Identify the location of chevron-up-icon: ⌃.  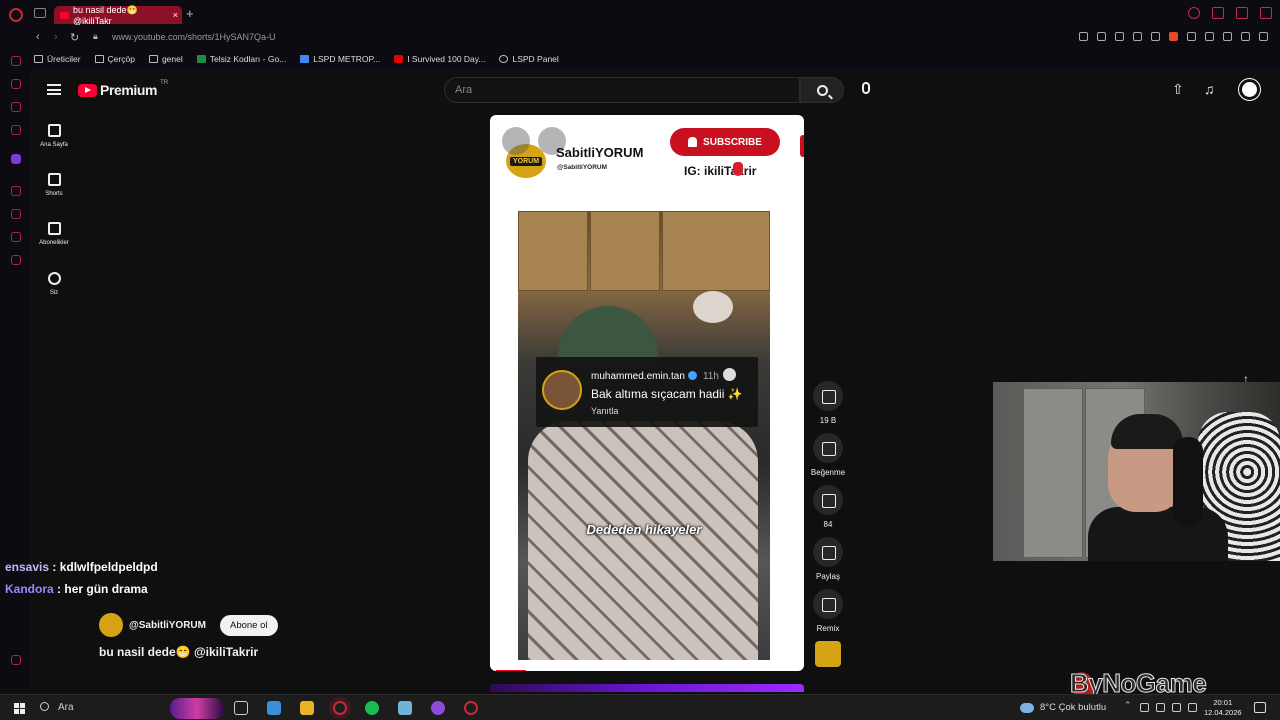
(1128, 705).